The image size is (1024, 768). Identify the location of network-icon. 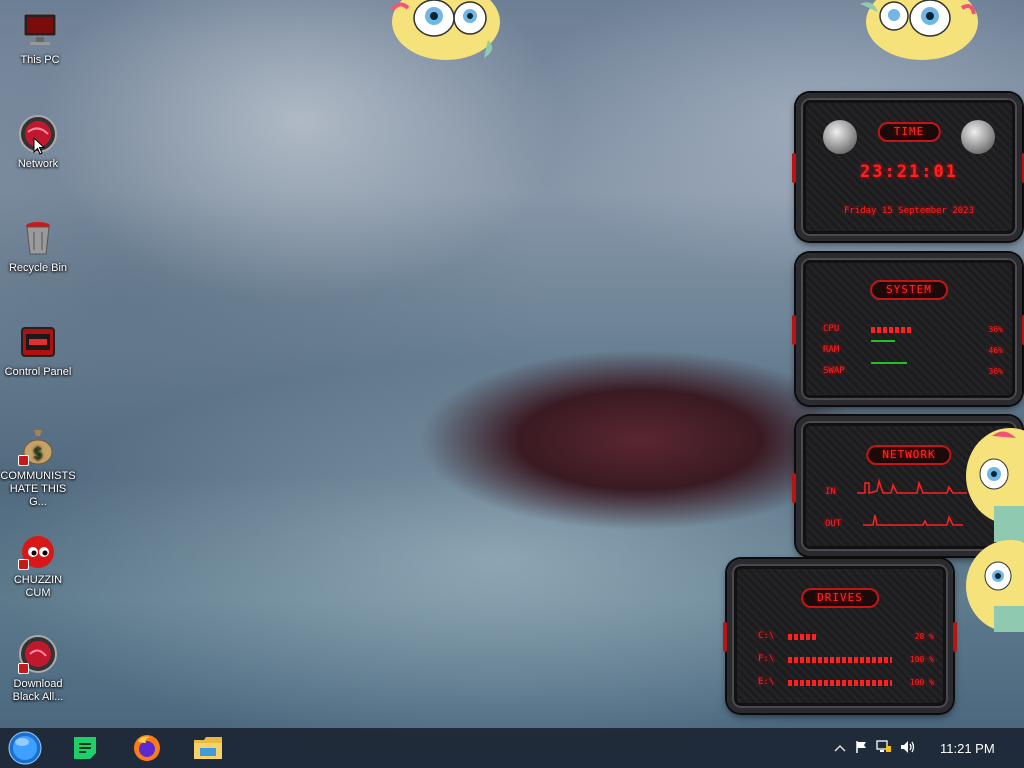
(884, 748).